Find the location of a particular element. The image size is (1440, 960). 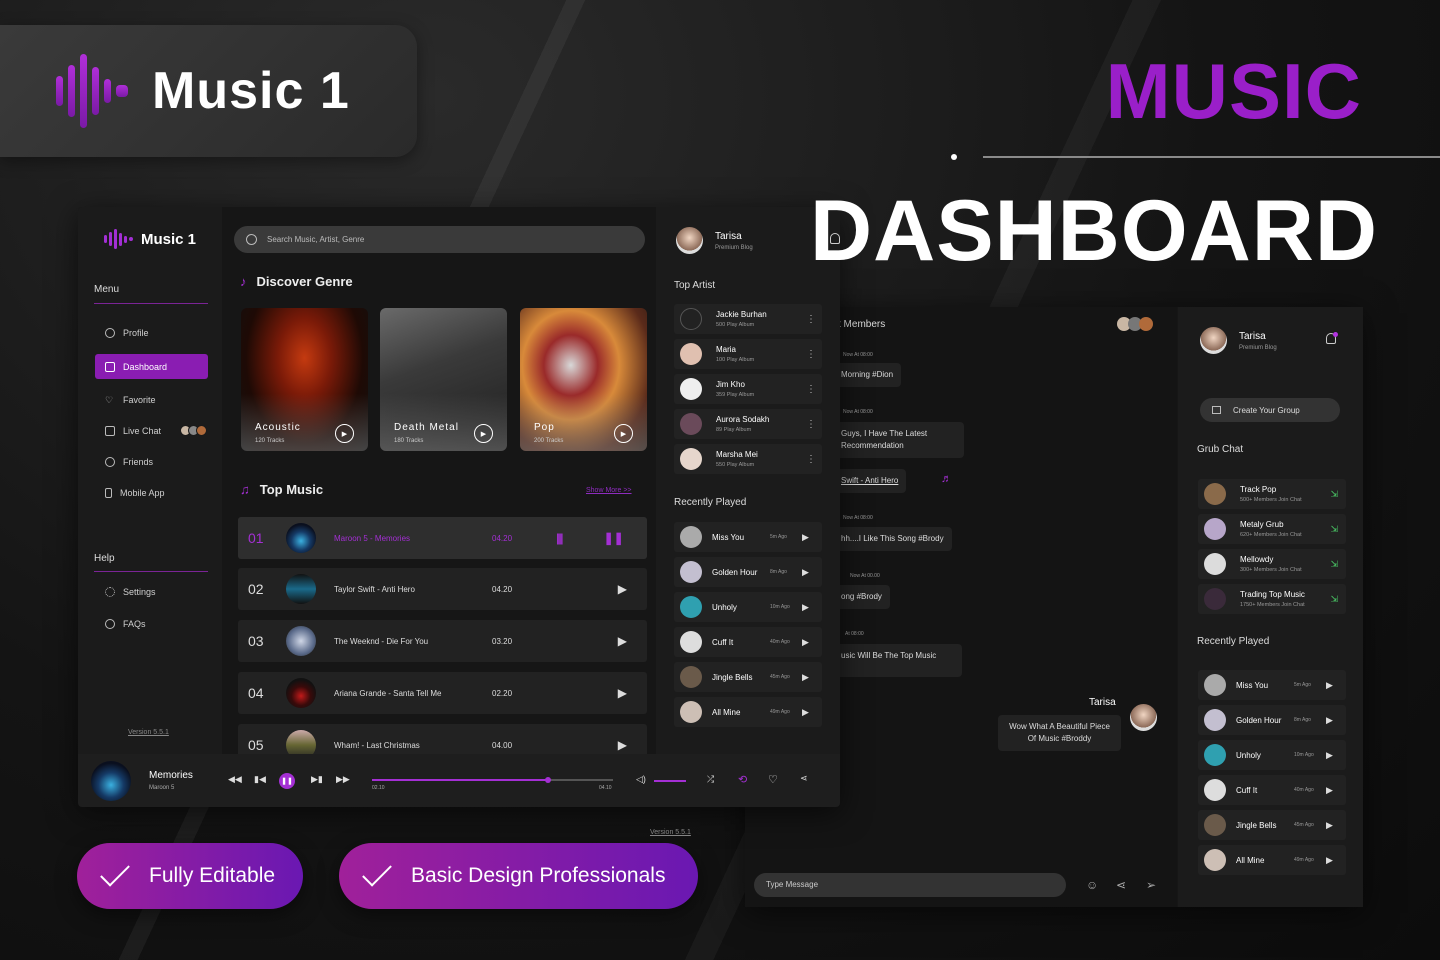

artist-row: Jackie Burhan 500 Play Album ⋮ is located at coordinates (748, 319).